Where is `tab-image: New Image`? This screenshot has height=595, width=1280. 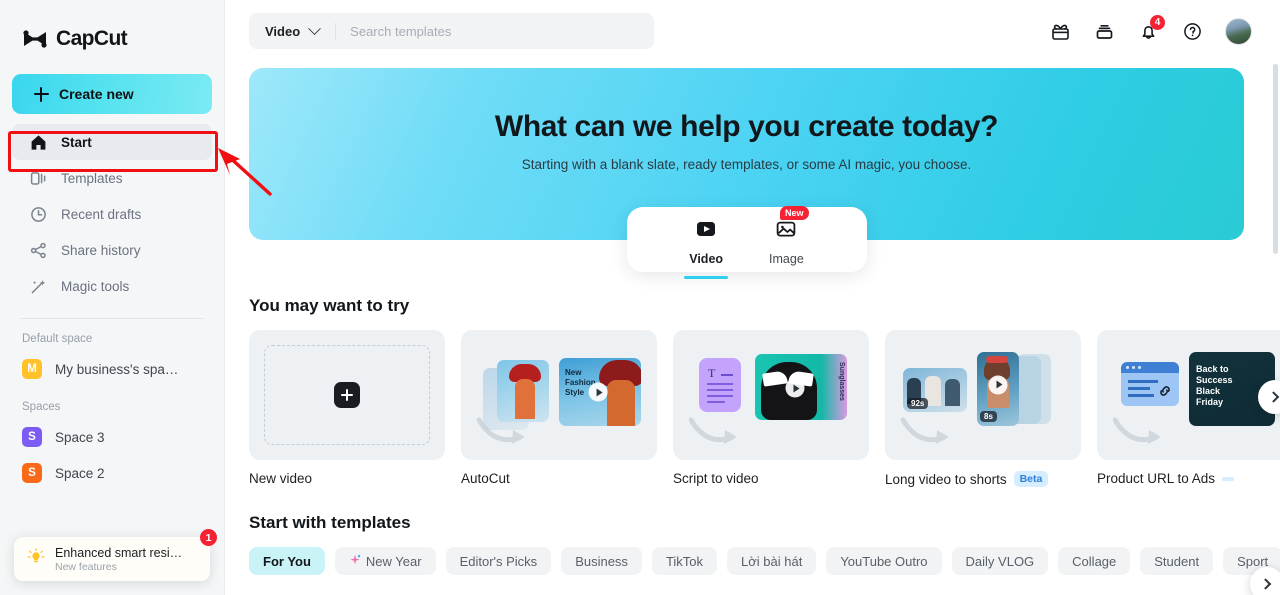
tab-image: New Image is located at coordinates (789, 235).